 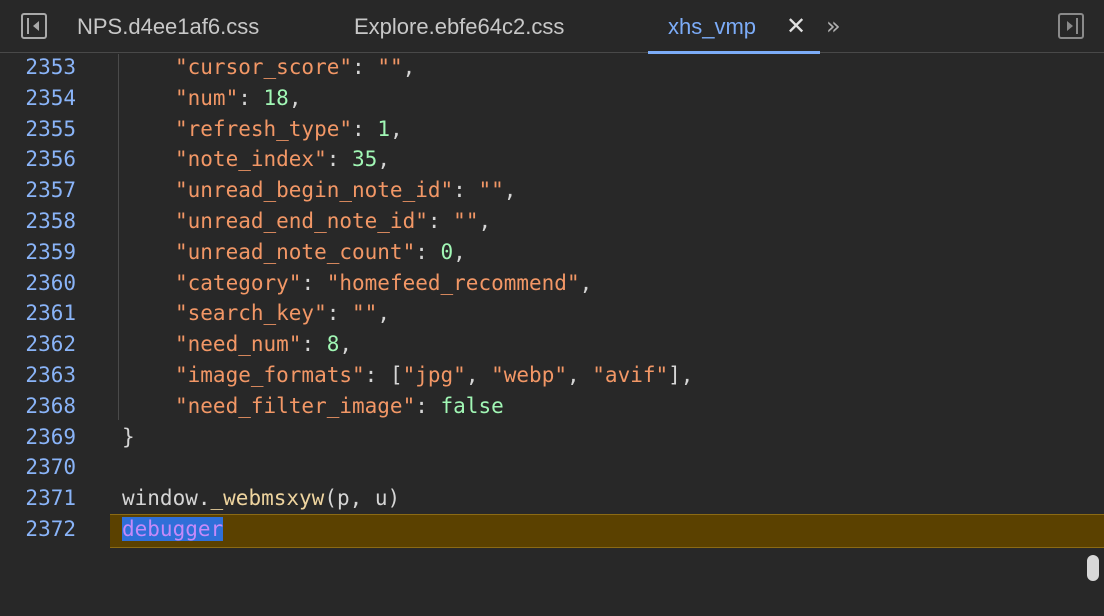 What do you see at coordinates (38, 67) in the screenshot?
I see `line-number: 2353` at bounding box center [38, 67].